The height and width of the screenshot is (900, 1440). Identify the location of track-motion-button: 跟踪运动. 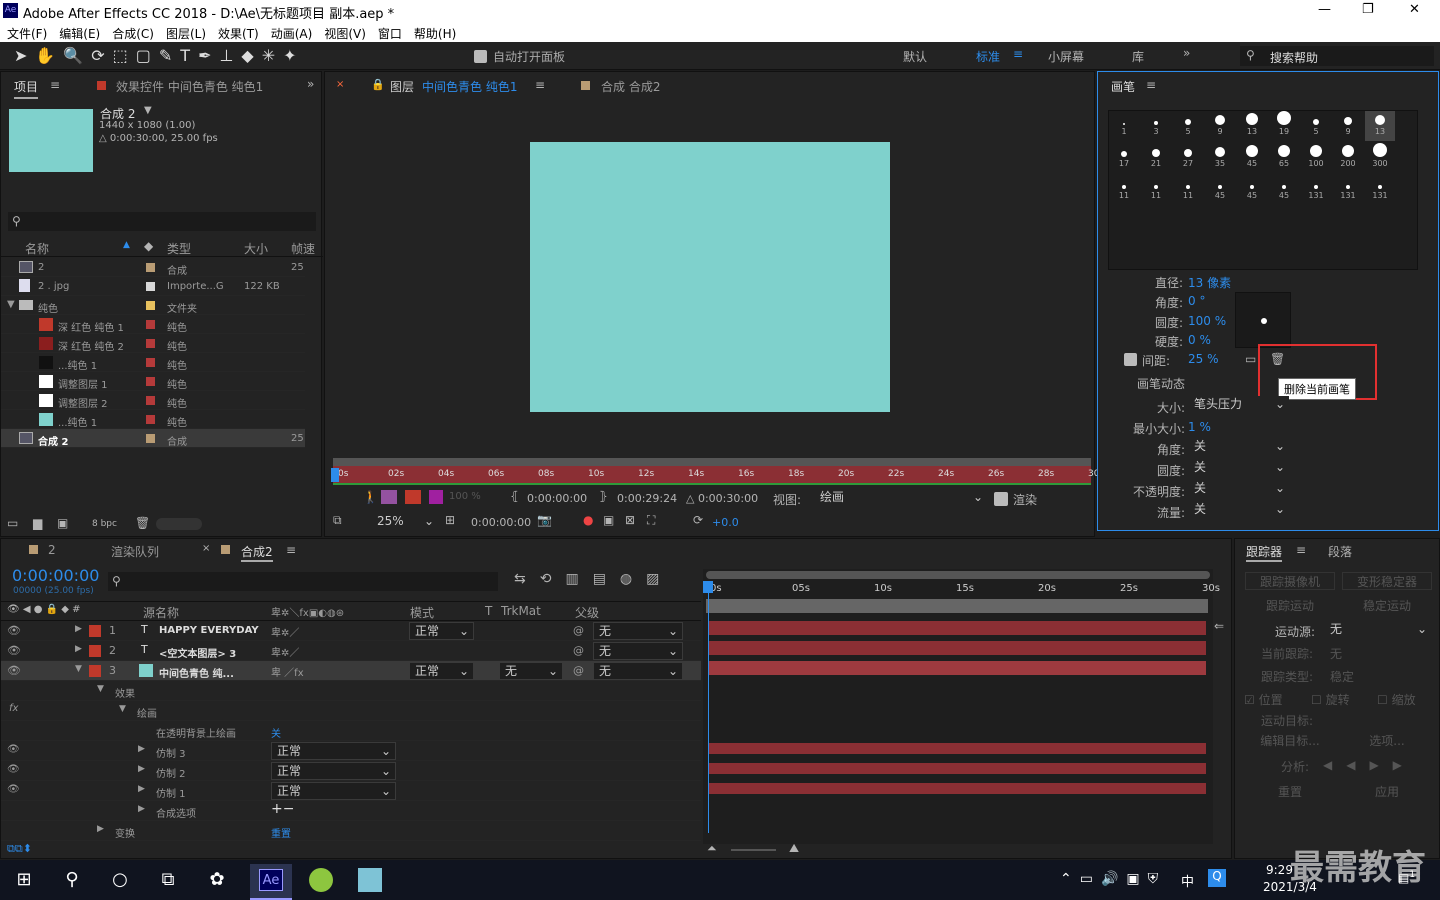
(1290, 606).